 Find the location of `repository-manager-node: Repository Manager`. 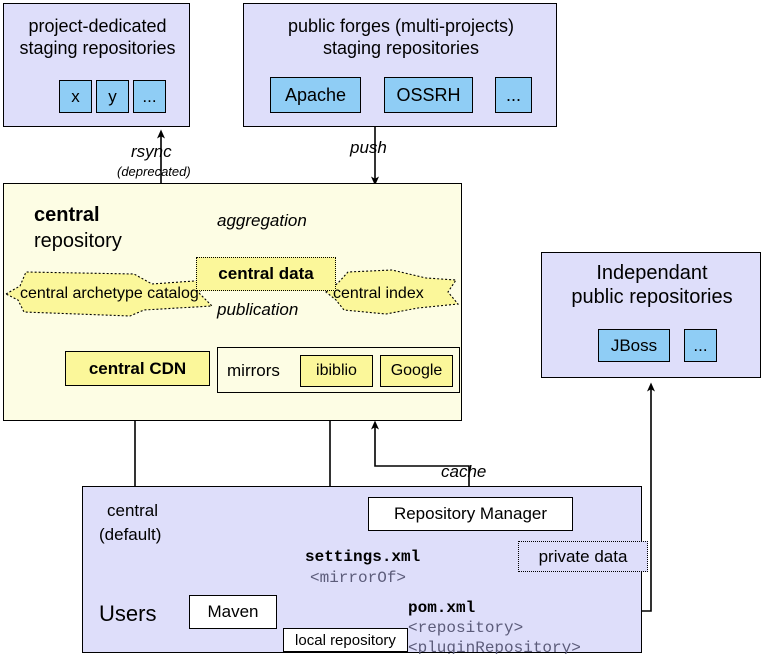

repository-manager-node: Repository Manager is located at coordinates (470, 514).